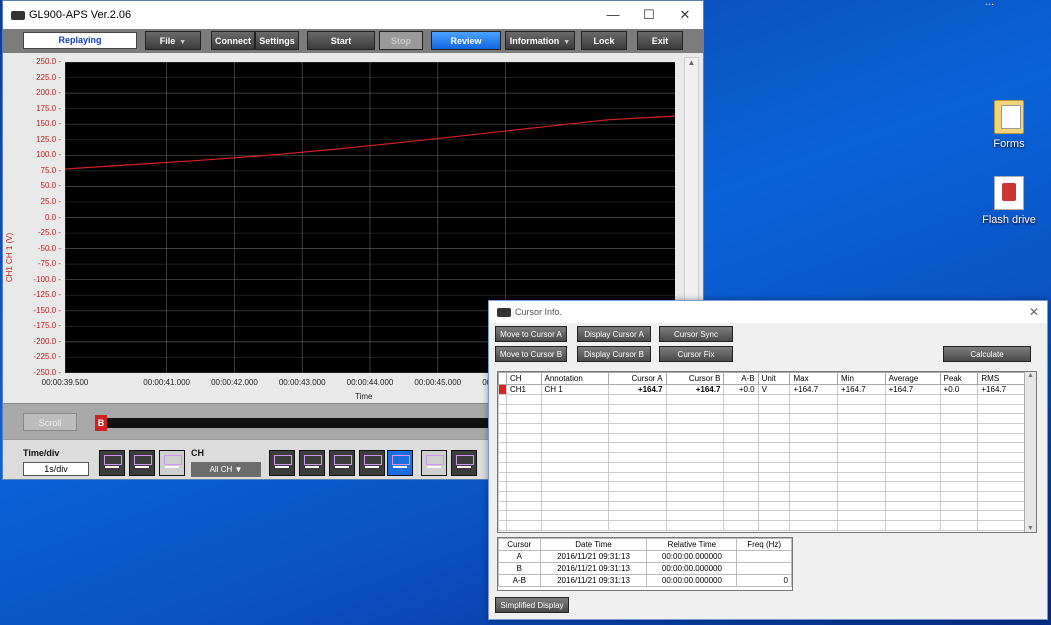 The image size is (1051, 625). I want to click on maximize-button: ☐, so click(649, 15).